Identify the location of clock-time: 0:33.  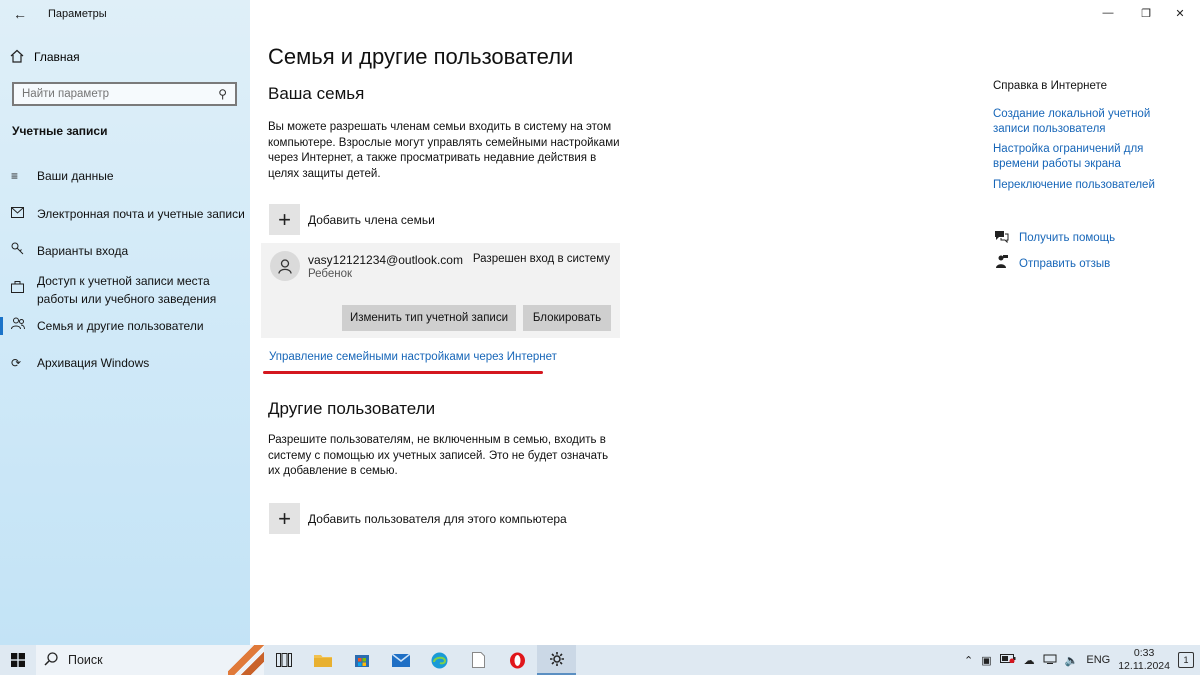
(1144, 653).